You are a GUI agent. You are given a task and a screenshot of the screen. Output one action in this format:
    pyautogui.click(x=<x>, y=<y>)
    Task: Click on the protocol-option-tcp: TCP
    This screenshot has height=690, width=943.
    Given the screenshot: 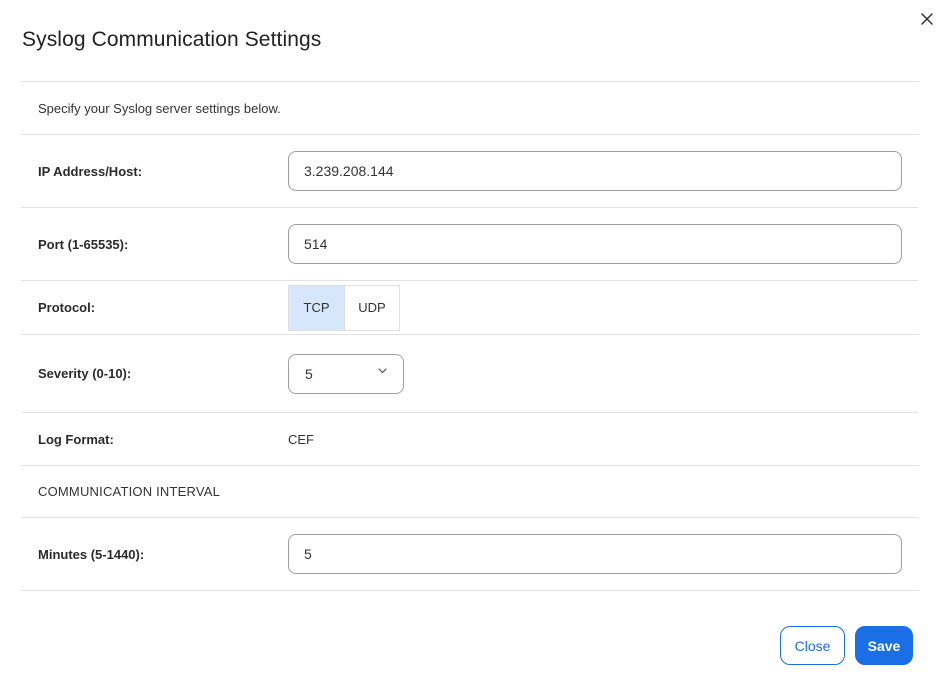 What is the action you would take?
    pyautogui.click(x=316, y=307)
    